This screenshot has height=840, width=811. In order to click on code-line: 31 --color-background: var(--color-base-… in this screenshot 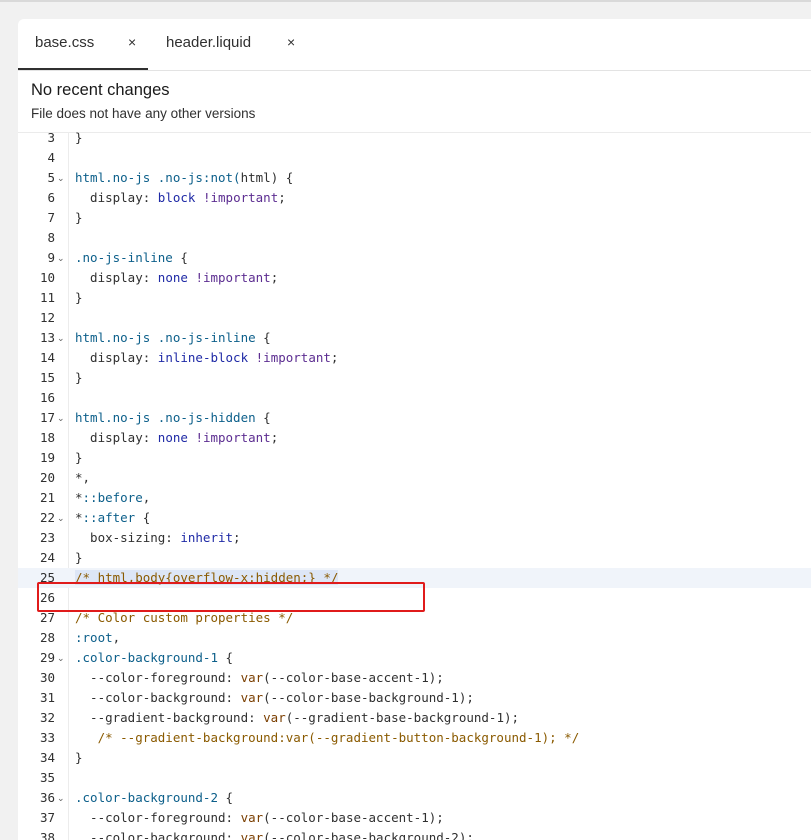, I will do `click(414, 698)`.